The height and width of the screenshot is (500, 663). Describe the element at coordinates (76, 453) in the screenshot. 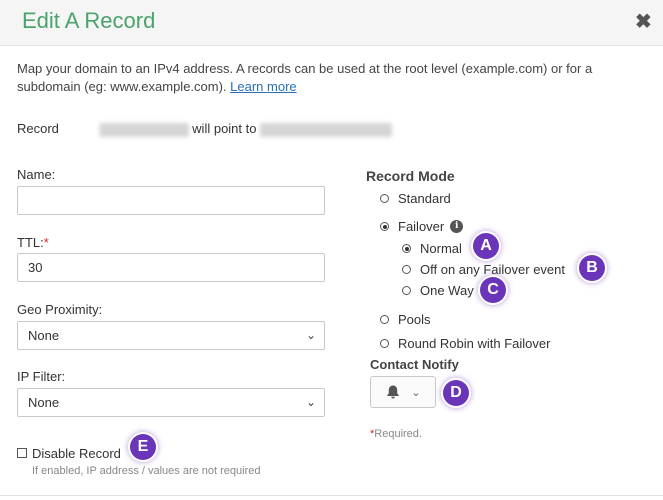

I see `disable-record-label: Disable Record` at that location.